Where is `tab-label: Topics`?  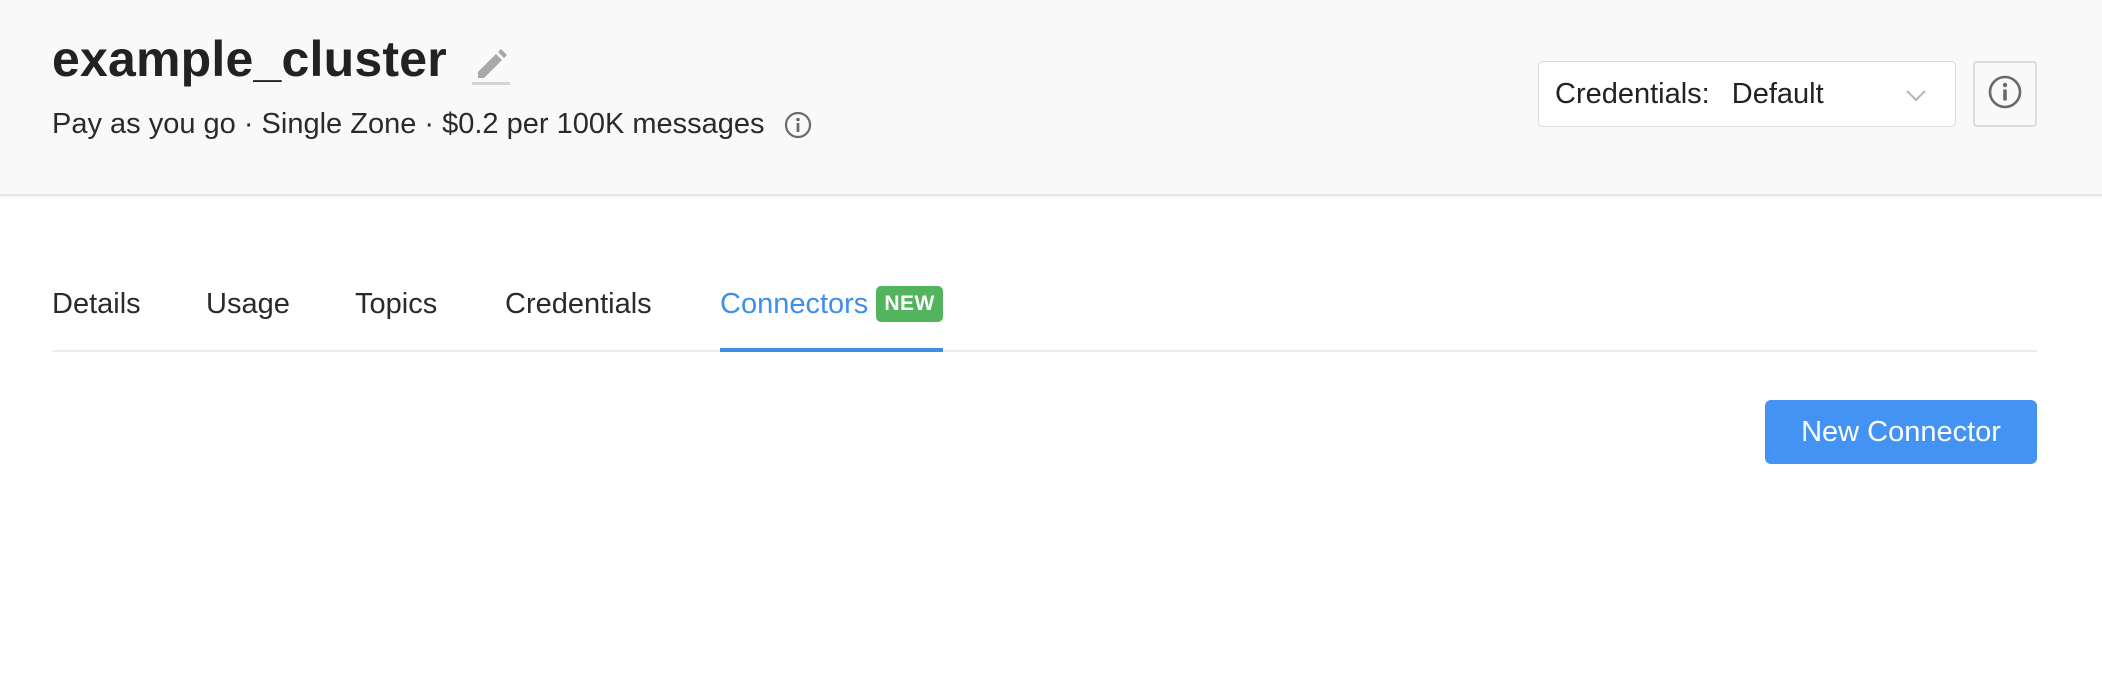 tab-label: Topics is located at coordinates (396, 304).